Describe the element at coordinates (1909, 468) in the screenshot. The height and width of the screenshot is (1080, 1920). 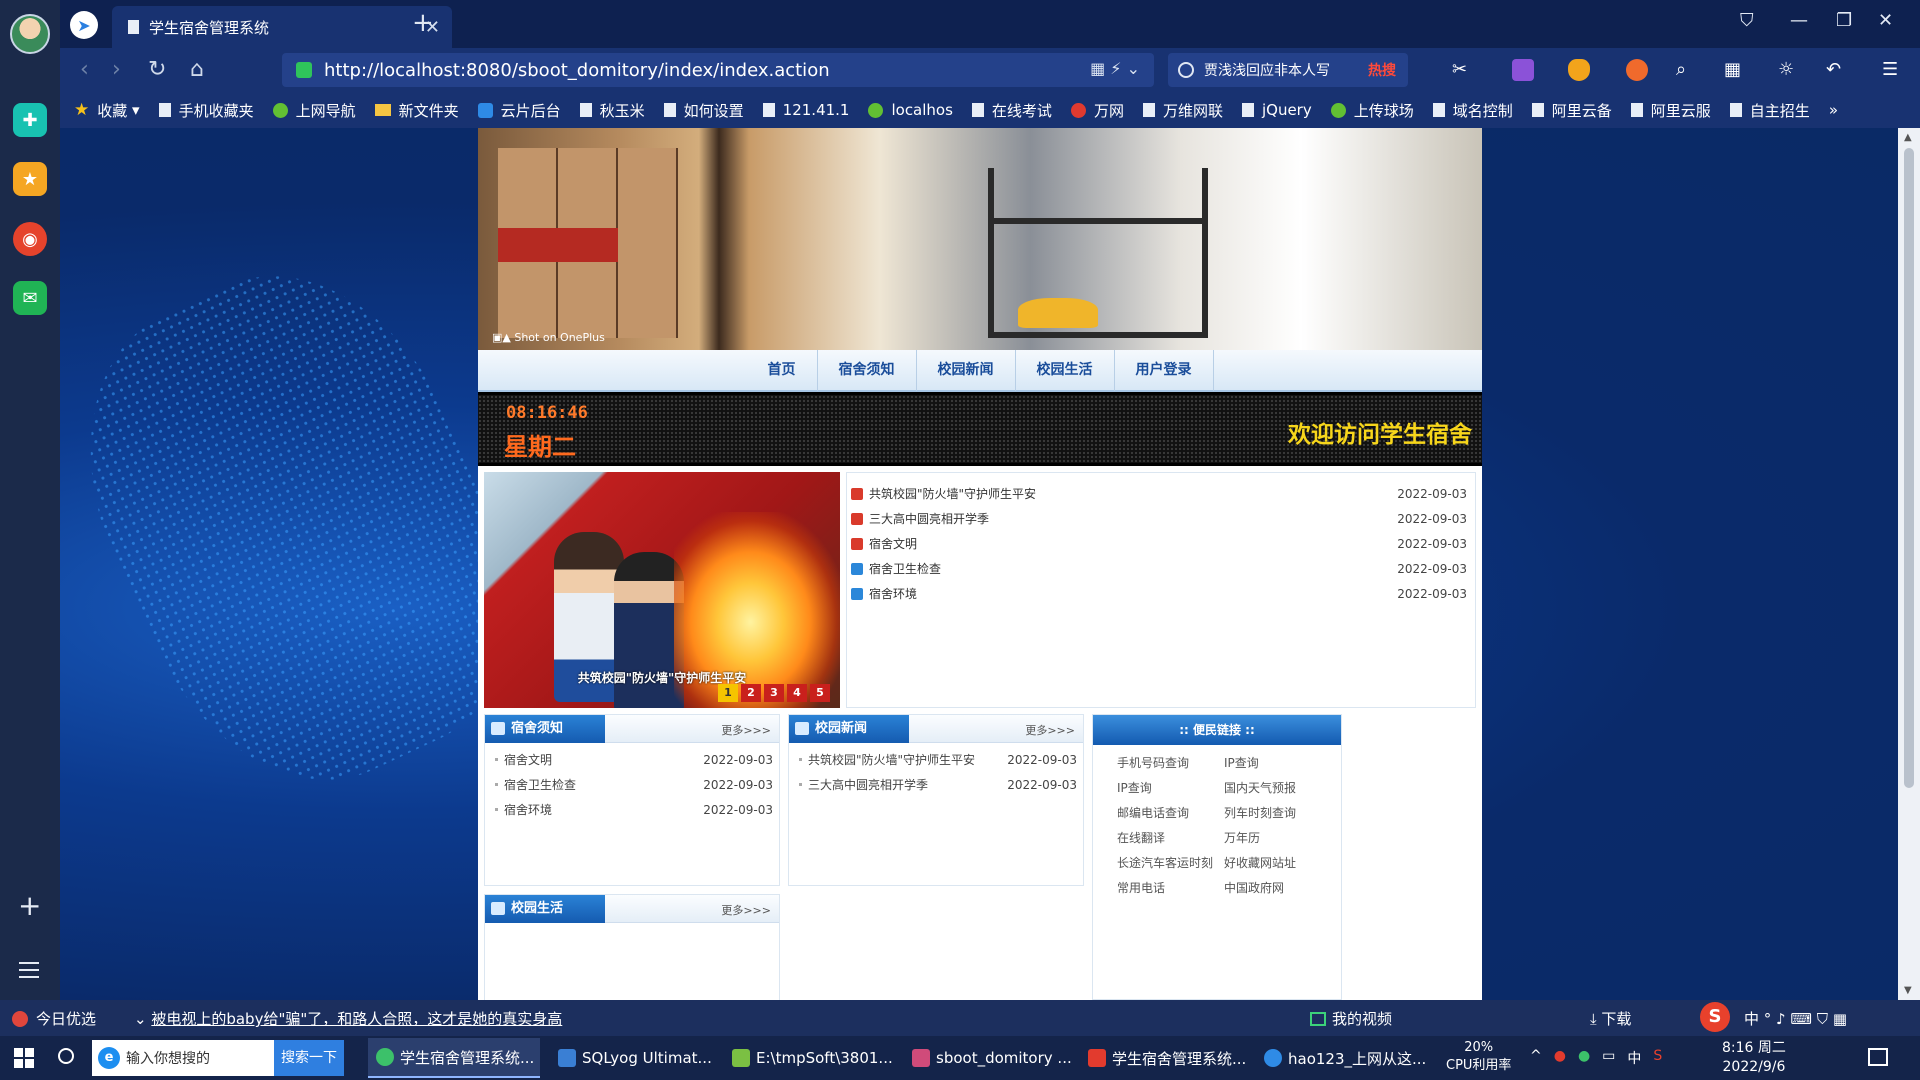
I see `scrollbar-thumb` at that location.